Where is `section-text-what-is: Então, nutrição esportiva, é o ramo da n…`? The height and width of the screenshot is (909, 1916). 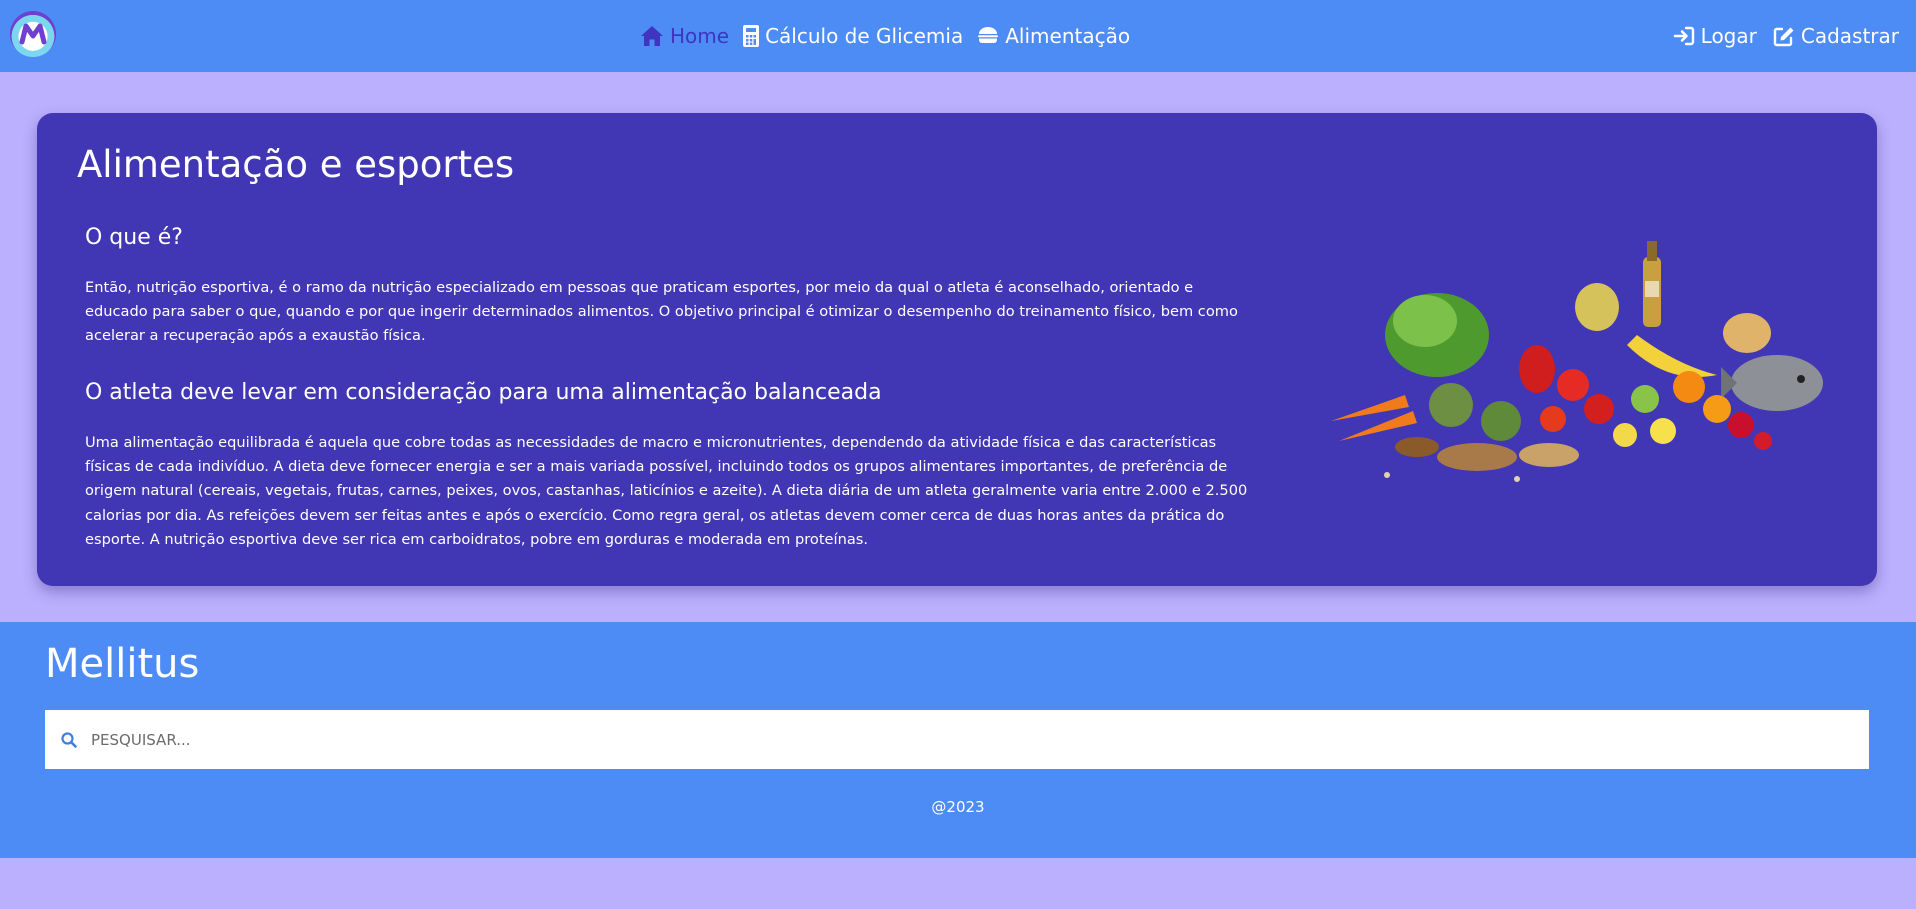 section-text-what-is: Então, nutrição esportiva, é o ramo da n… is located at coordinates (661, 312).